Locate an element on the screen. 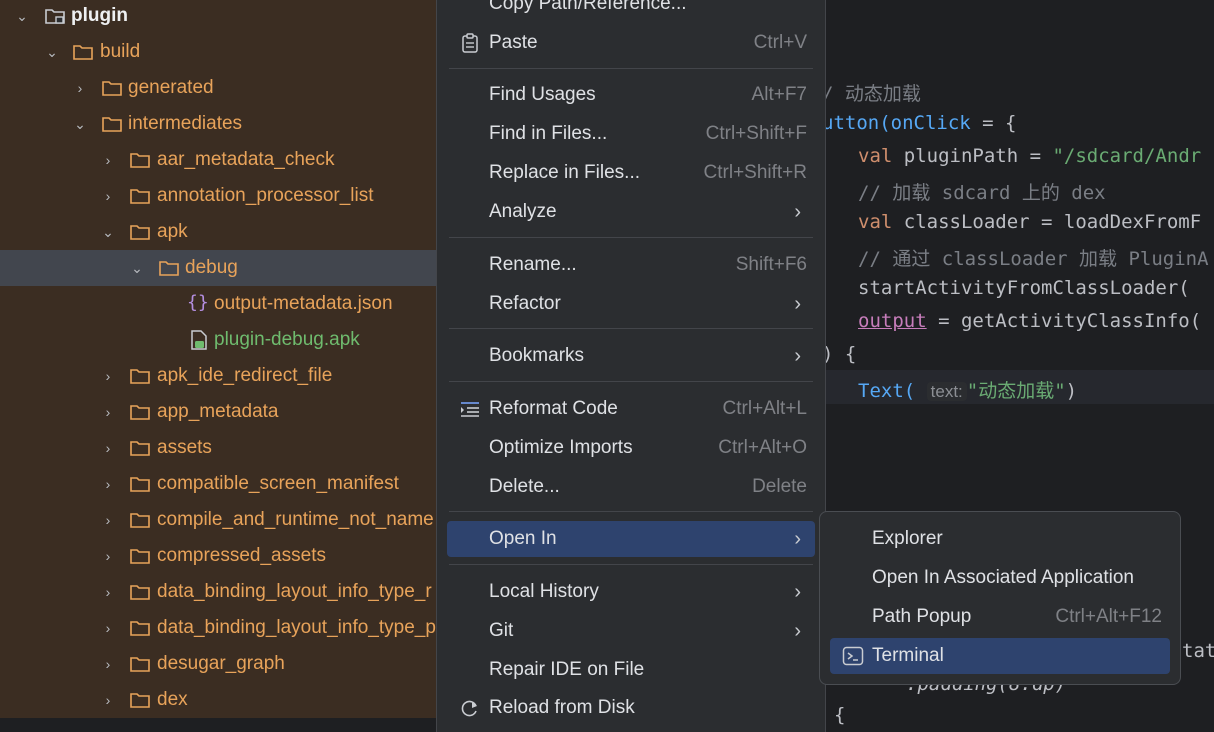 The width and height of the screenshot is (1214, 732). menu-item-git: Git › is located at coordinates (631, 631).